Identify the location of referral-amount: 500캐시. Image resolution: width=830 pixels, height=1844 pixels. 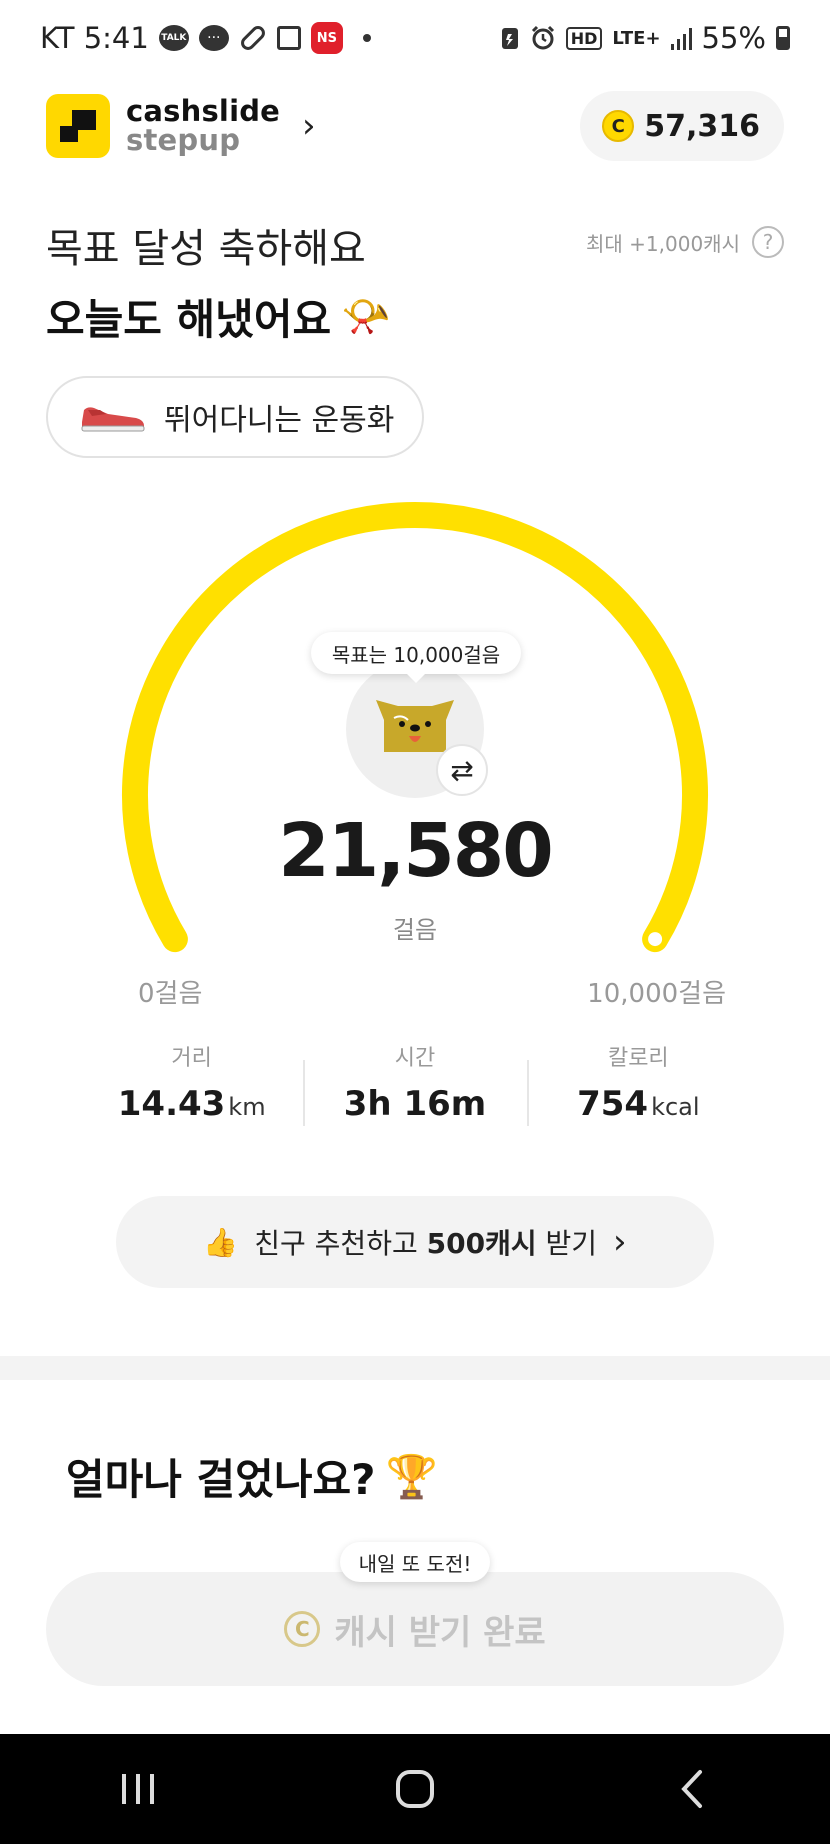
(481, 1243).